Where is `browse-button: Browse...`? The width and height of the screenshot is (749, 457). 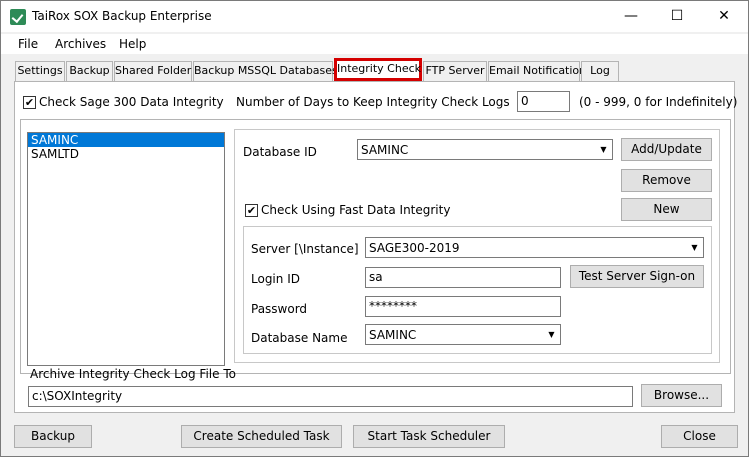 browse-button: Browse... is located at coordinates (681, 395).